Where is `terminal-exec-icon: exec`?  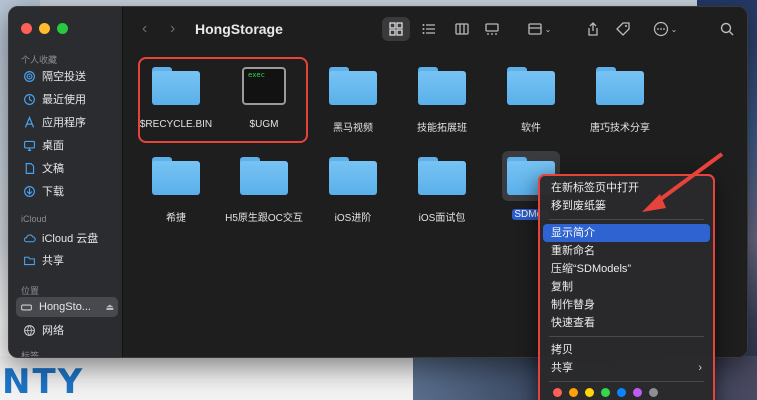
terminal-exec-icon: exec is located at coordinates (264, 86).